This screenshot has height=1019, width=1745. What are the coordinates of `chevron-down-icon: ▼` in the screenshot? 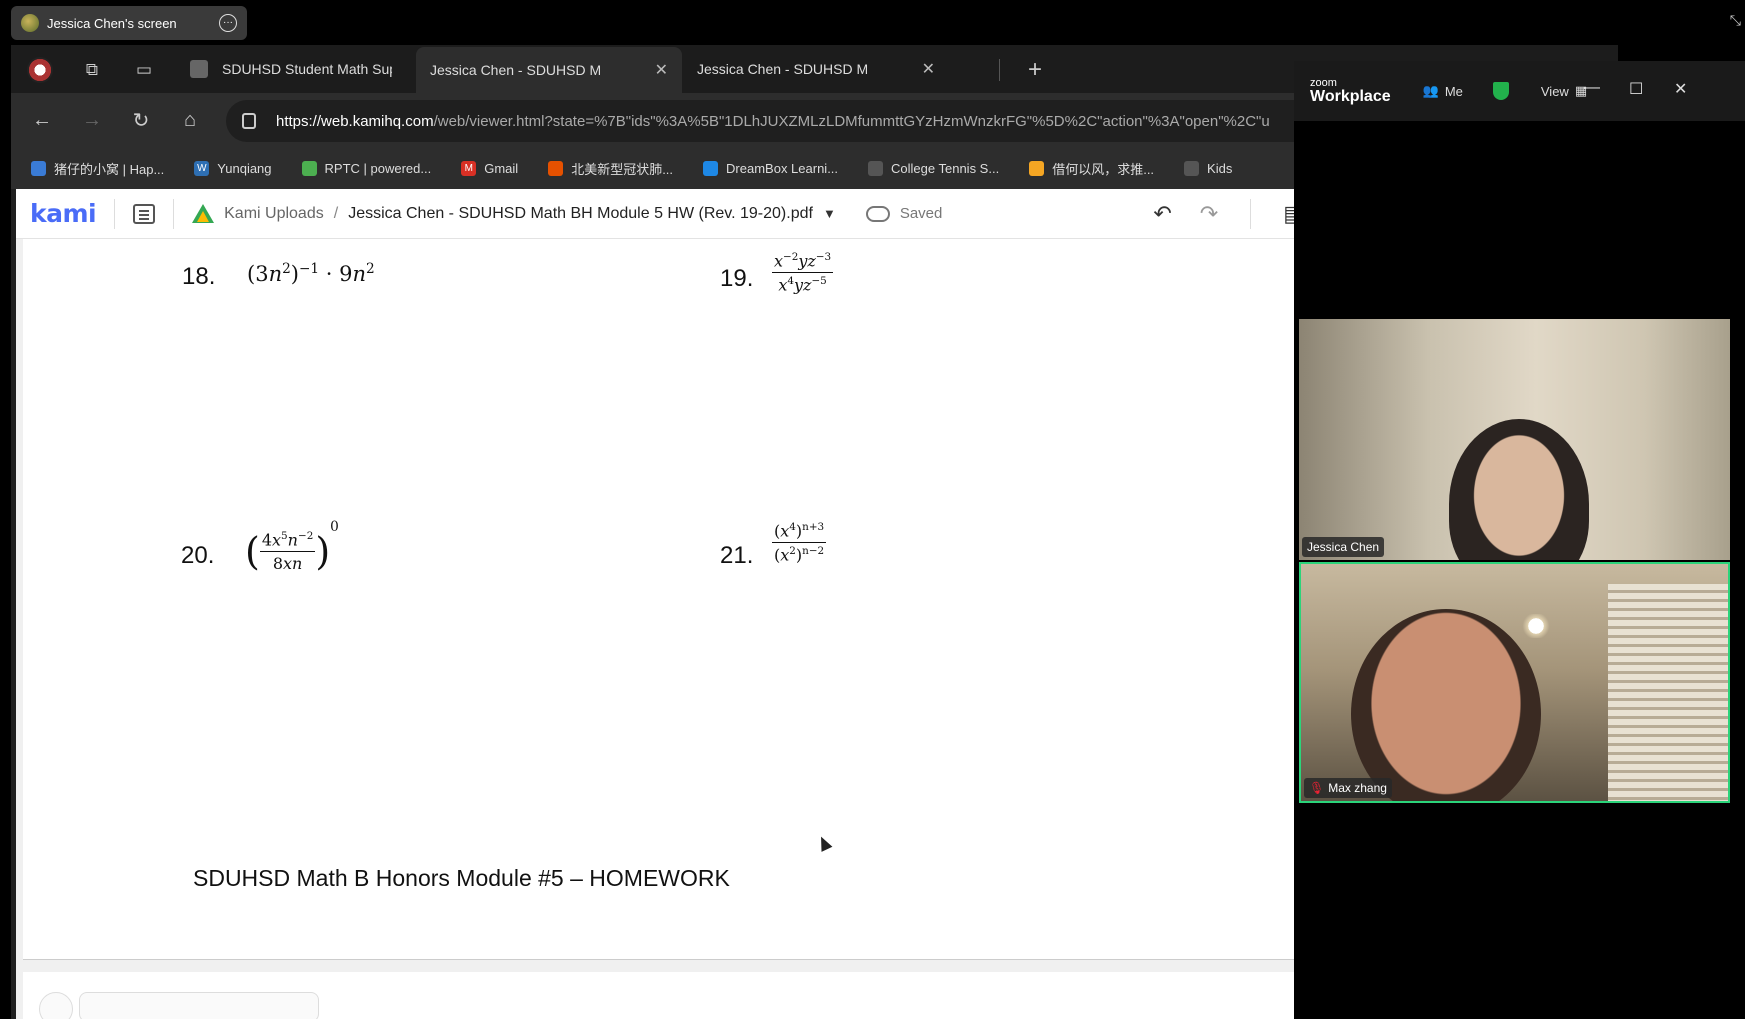 It's located at (829, 213).